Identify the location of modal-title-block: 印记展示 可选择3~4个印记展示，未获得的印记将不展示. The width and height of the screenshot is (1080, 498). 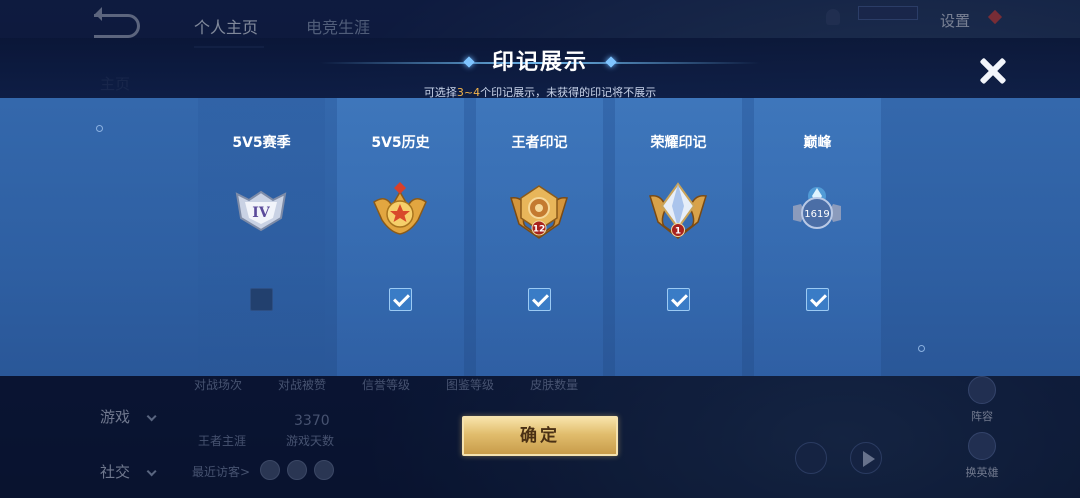
(540, 72).